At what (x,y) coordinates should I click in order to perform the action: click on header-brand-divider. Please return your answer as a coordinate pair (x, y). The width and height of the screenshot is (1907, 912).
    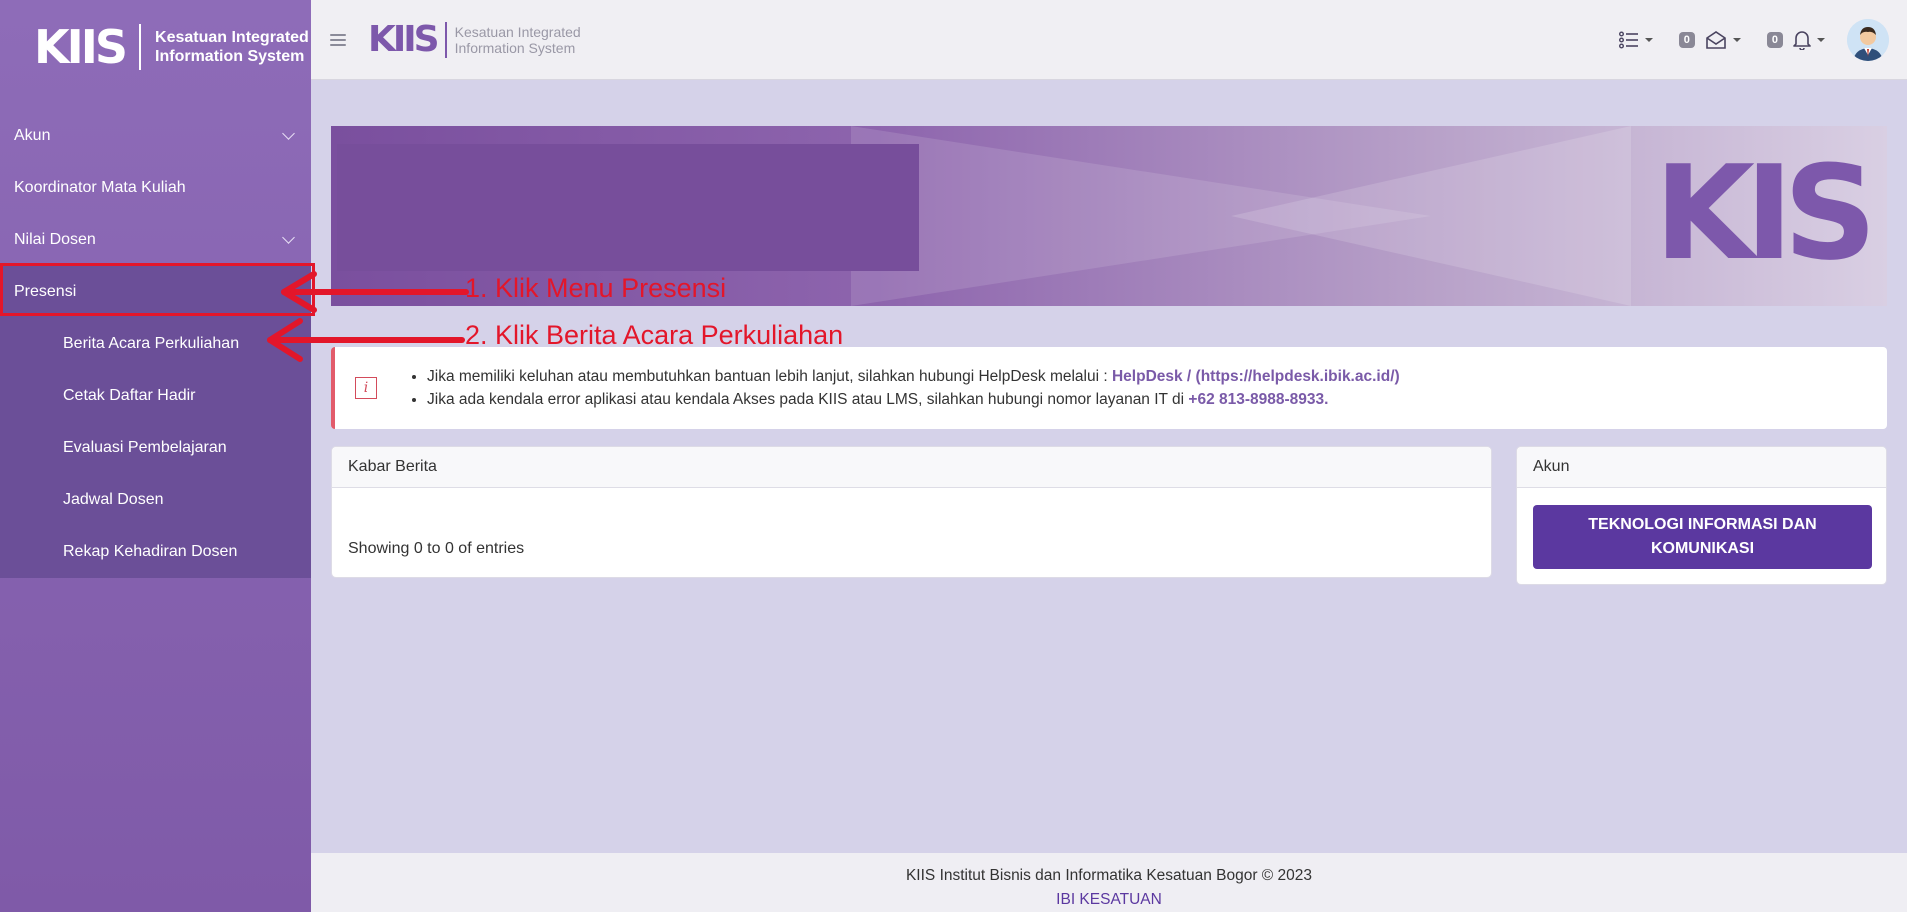
    Looking at the image, I should click on (445, 39).